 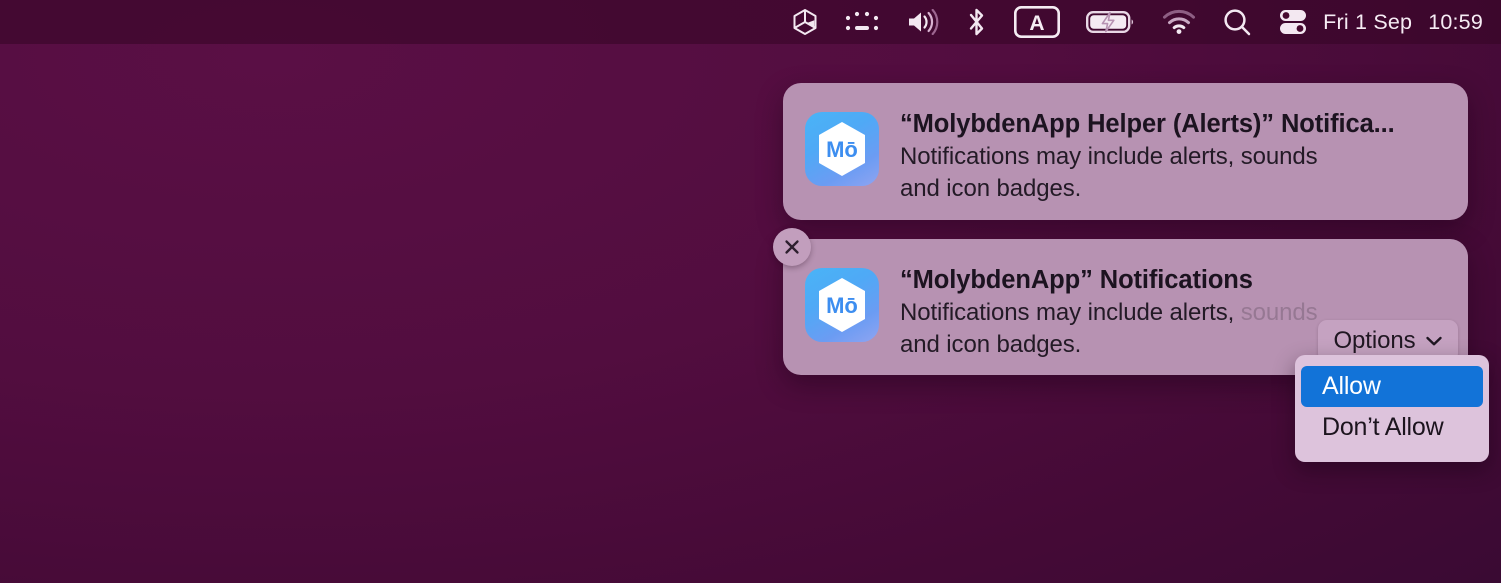 I want to click on input-source-icon: A, so click(x=1037, y=22).